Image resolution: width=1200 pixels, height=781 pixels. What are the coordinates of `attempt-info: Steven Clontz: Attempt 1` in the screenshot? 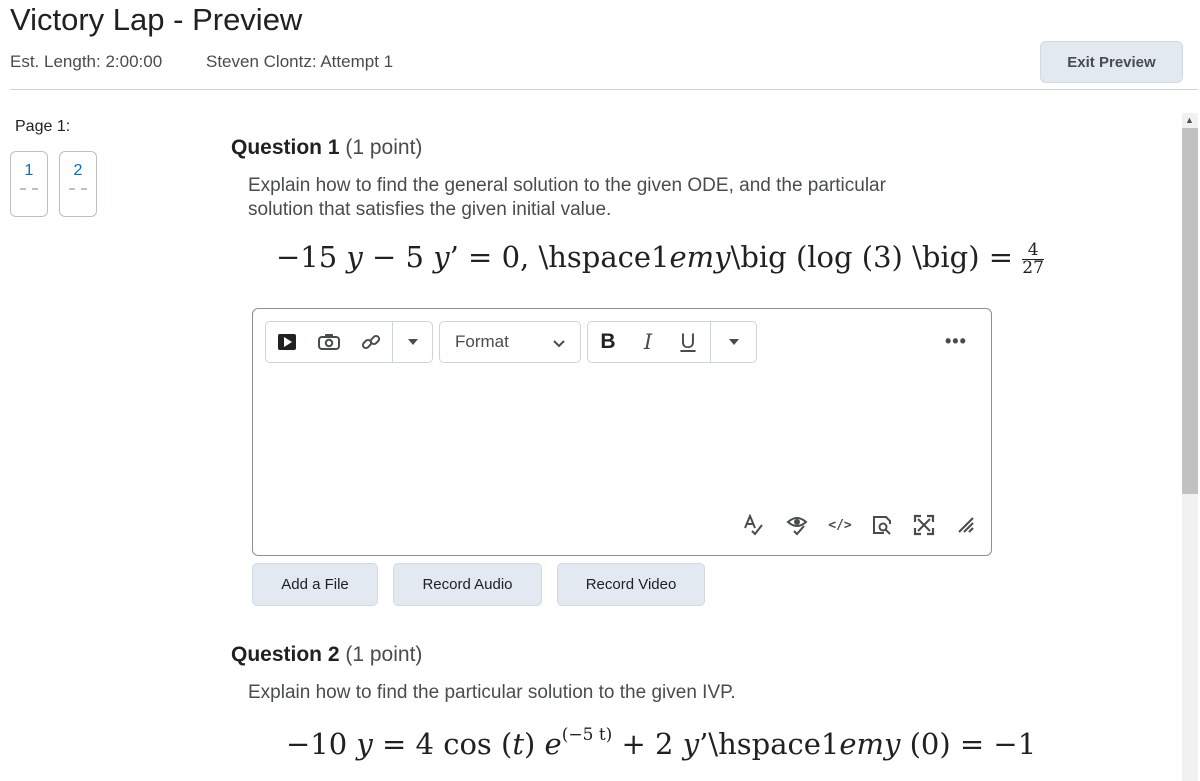 It's located at (300, 61).